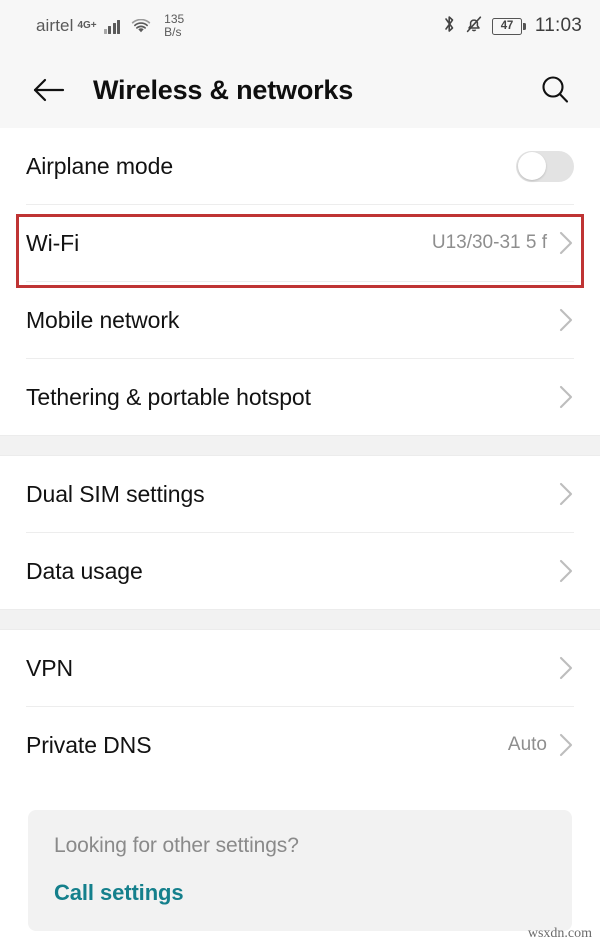 The image size is (600, 948). I want to click on signal-bars-icon, so click(112, 26).